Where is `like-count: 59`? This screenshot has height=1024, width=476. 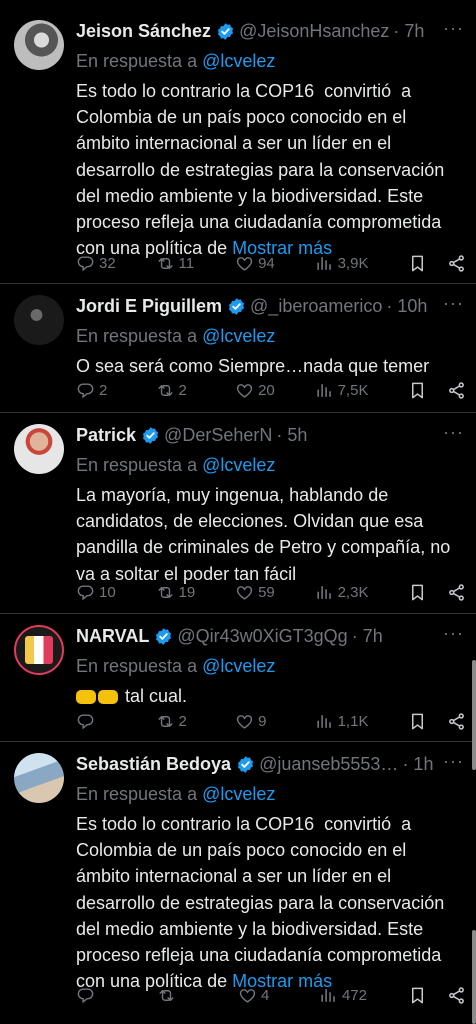
like-count: 59 is located at coordinates (266, 592).